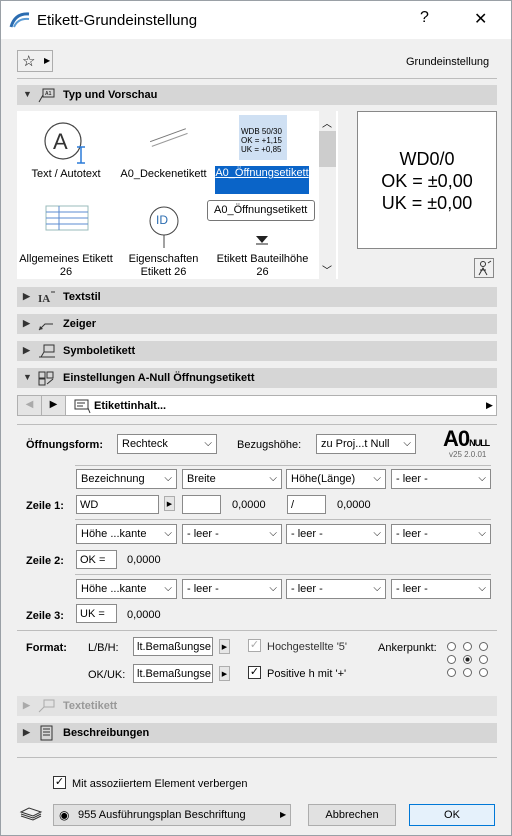 This screenshot has height=836, width=512. I want to click on svg-text: A1, so click(48, 94).